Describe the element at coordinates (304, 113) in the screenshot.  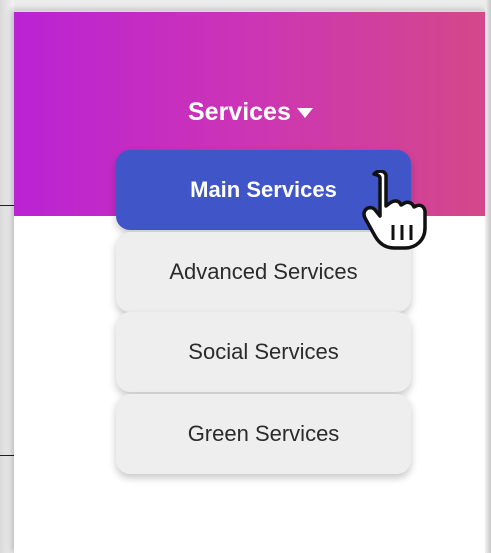
I see `caret-down-icon` at that location.